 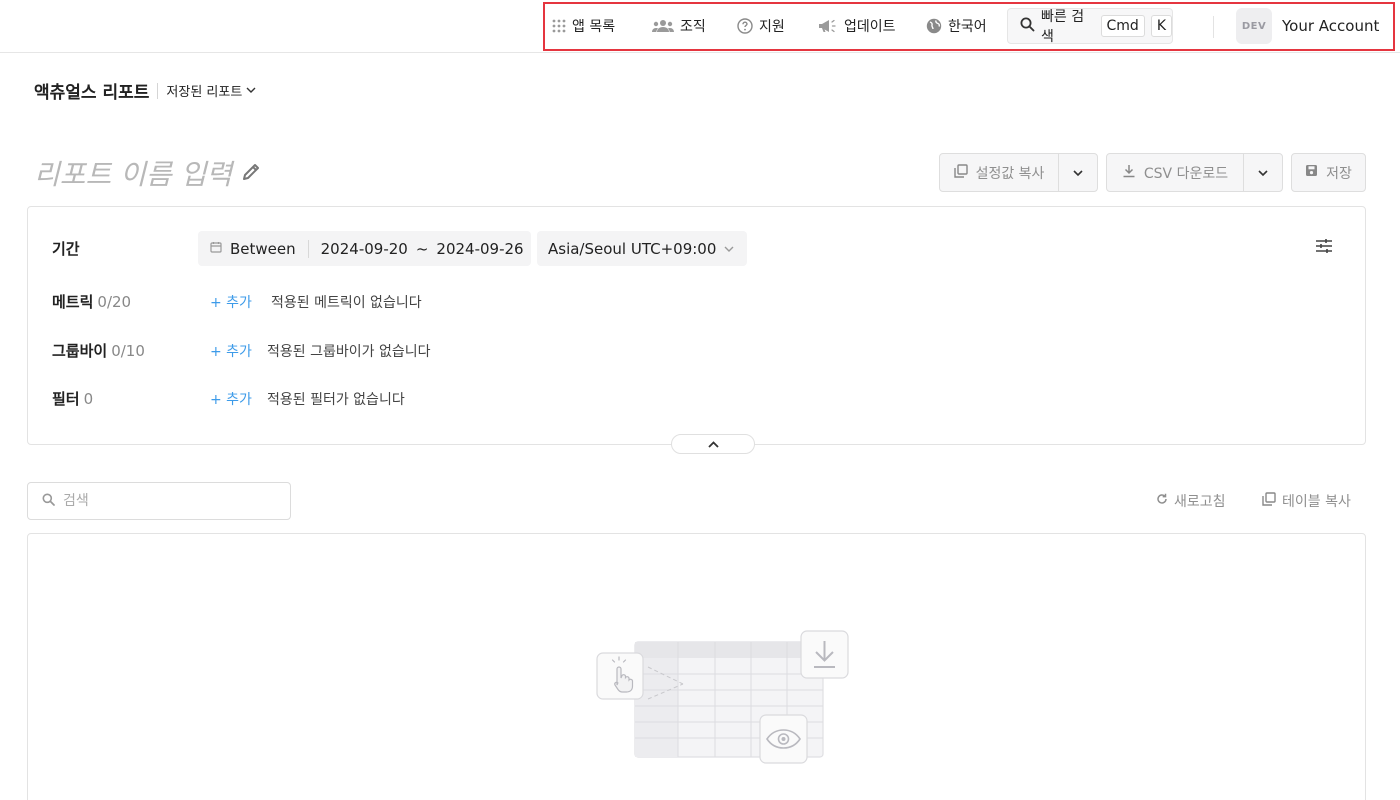 What do you see at coordinates (133, 174) in the screenshot?
I see `report-name-placeholder: 리포트 이름 입력` at bounding box center [133, 174].